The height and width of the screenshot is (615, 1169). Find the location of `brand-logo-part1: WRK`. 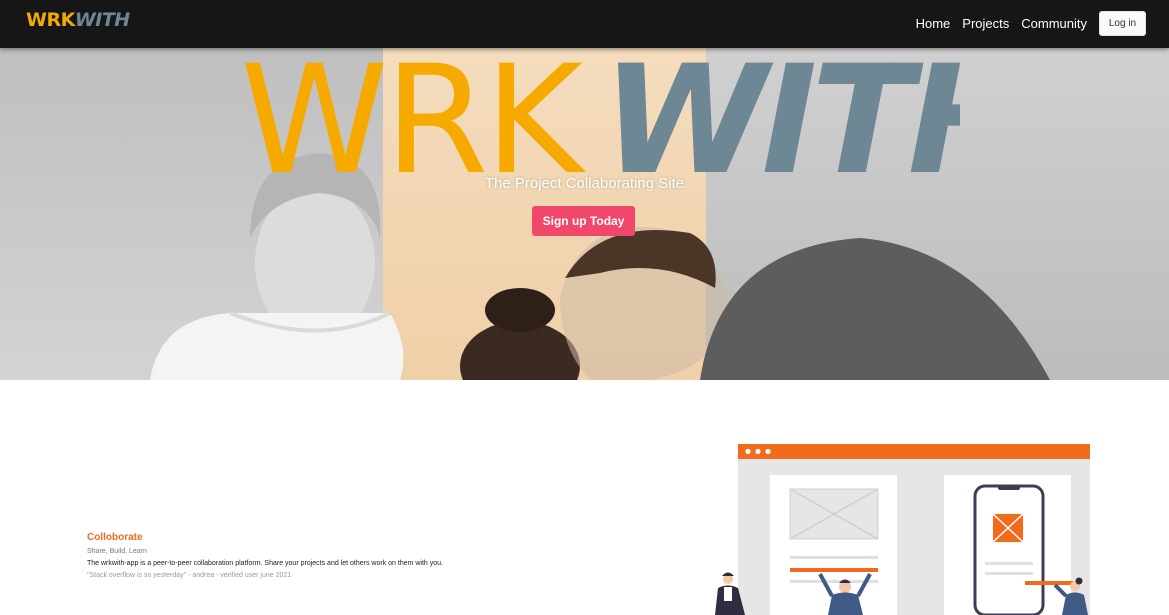

brand-logo-part1: WRK is located at coordinates (50, 20).